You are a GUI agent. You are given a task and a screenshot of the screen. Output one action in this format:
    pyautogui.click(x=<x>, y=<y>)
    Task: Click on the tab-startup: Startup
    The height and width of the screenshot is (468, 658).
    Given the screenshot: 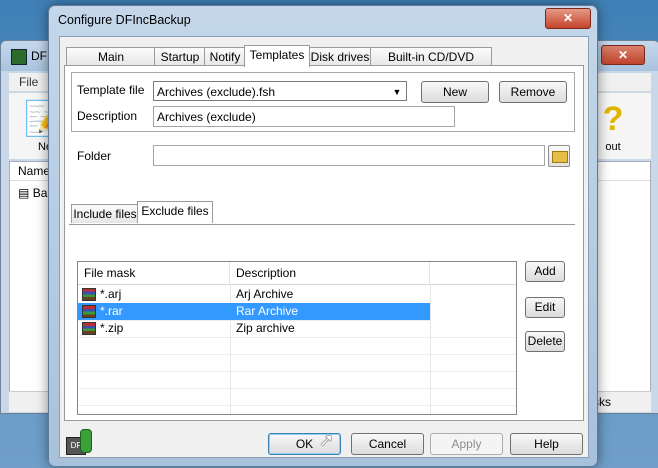 What is the action you would take?
    pyautogui.click(x=180, y=56)
    